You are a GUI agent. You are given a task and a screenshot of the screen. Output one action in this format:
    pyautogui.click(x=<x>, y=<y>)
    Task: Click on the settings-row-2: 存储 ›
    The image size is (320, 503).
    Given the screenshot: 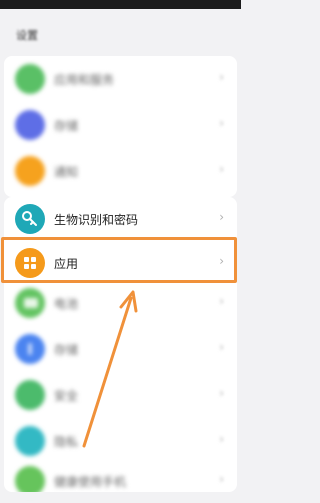 What is the action you would take?
    pyautogui.click(x=120, y=125)
    